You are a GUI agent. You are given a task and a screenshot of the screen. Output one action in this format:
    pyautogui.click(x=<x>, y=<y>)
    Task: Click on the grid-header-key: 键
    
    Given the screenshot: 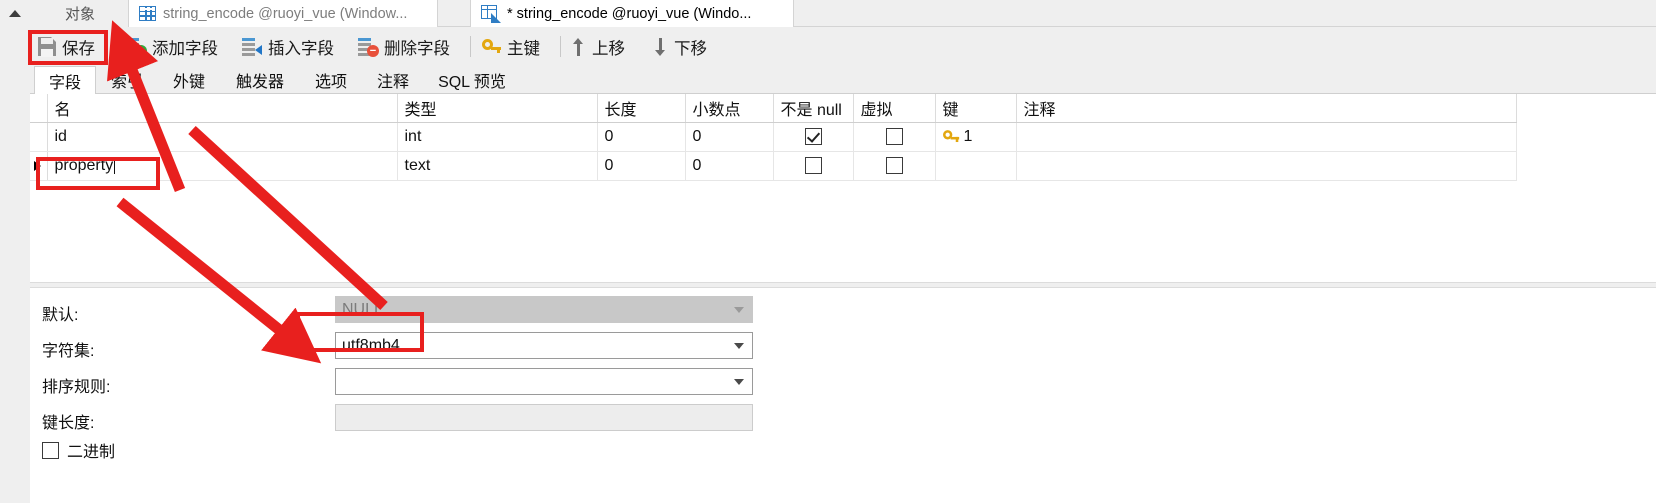 What is the action you would take?
    pyautogui.click(x=976, y=108)
    